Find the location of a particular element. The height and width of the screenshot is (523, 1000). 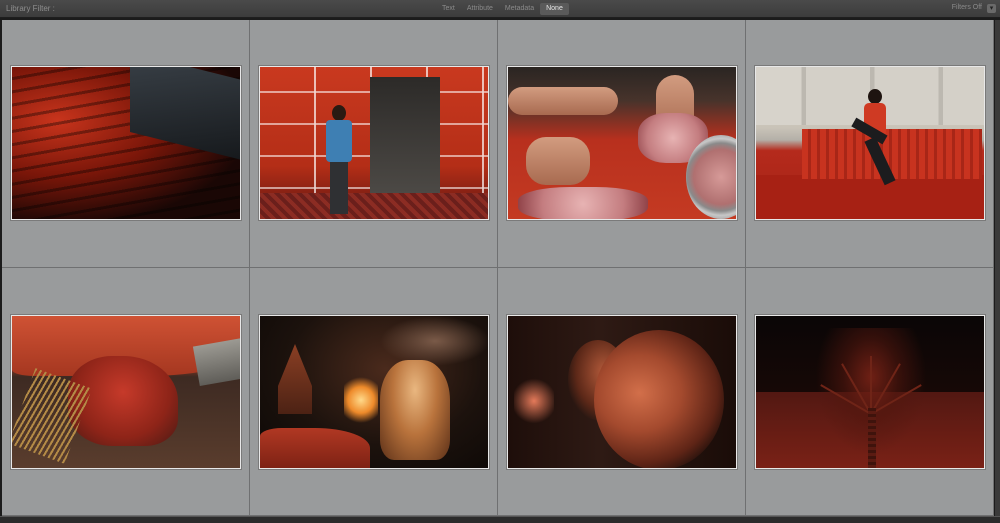

filter-tabs: Text Attribute Metadata None is located at coordinates (502, 9).